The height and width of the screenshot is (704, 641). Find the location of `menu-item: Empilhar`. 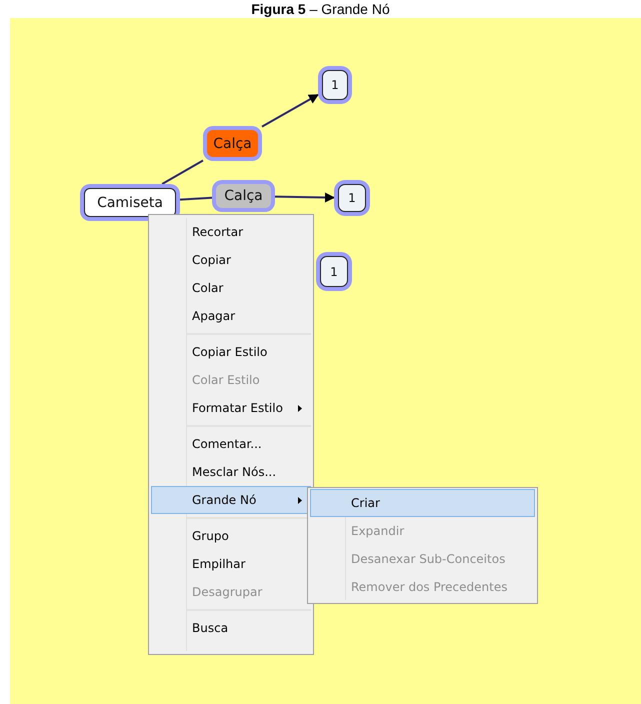

menu-item: Empilhar is located at coordinates (231, 564).